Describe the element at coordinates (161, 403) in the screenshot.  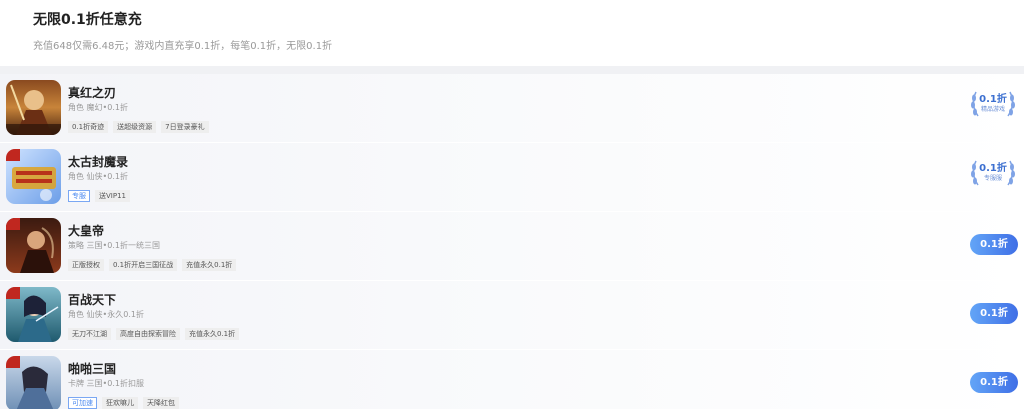
I see `game-tag: 天降红包` at that location.